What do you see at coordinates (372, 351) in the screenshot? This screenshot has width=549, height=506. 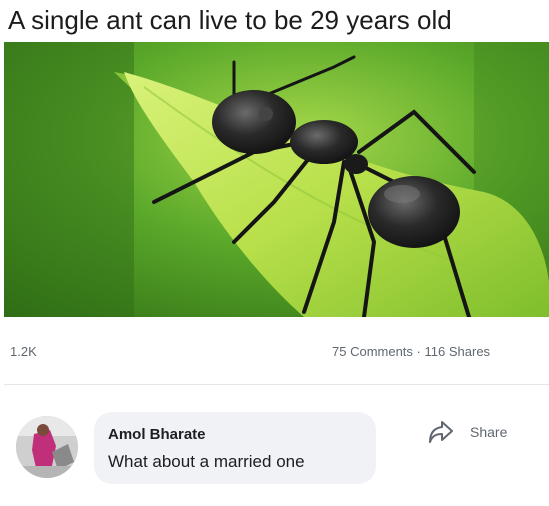 I see `comment-count: 75 Comments` at bounding box center [372, 351].